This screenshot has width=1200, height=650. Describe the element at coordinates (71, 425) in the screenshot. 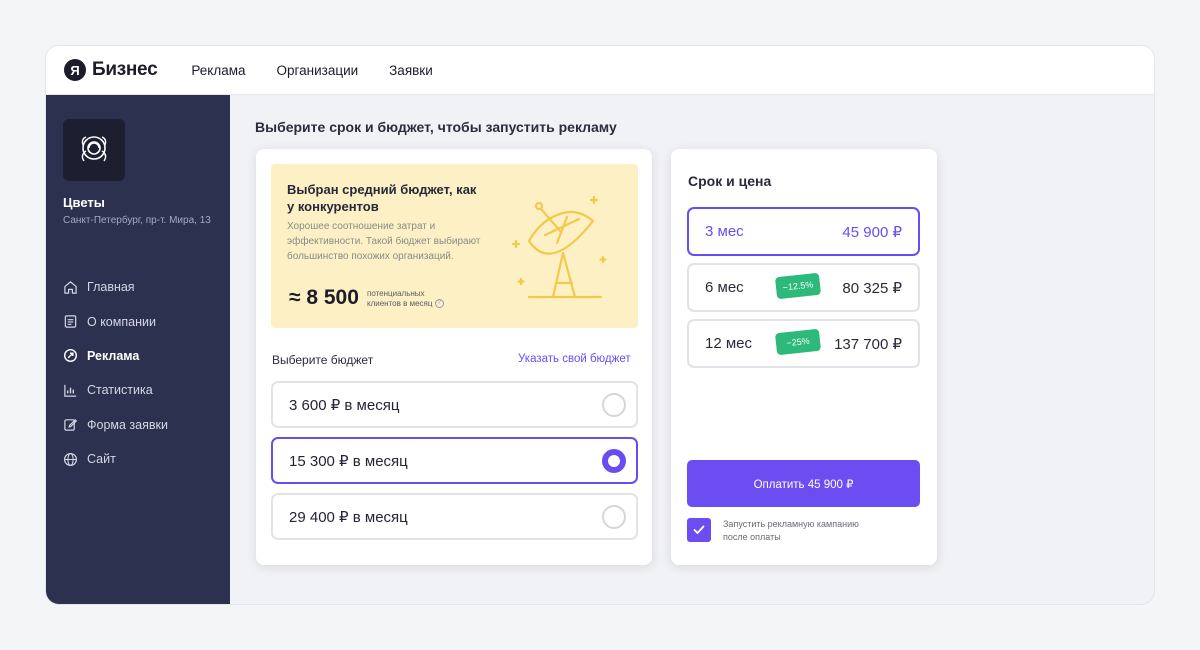

I see `edit-icon` at that location.